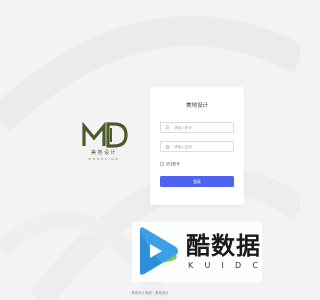 Image resolution: width=320 pixels, height=300 pixels. I want to click on watermark: 酷数据 K U I D C, so click(197, 252).